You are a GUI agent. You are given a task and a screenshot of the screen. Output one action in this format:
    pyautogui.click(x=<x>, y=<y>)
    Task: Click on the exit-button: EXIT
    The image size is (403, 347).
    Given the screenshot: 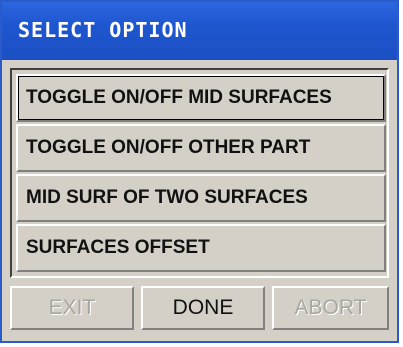 What is the action you would take?
    pyautogui.click(x=72, y=308)
    